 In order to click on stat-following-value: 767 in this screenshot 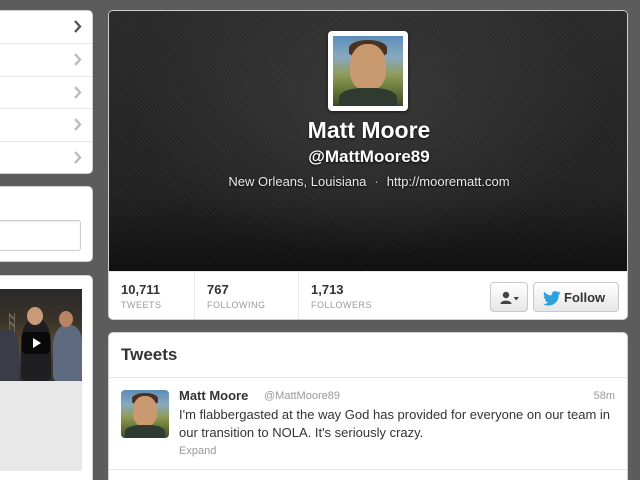, I will do `click(218, 289)`.